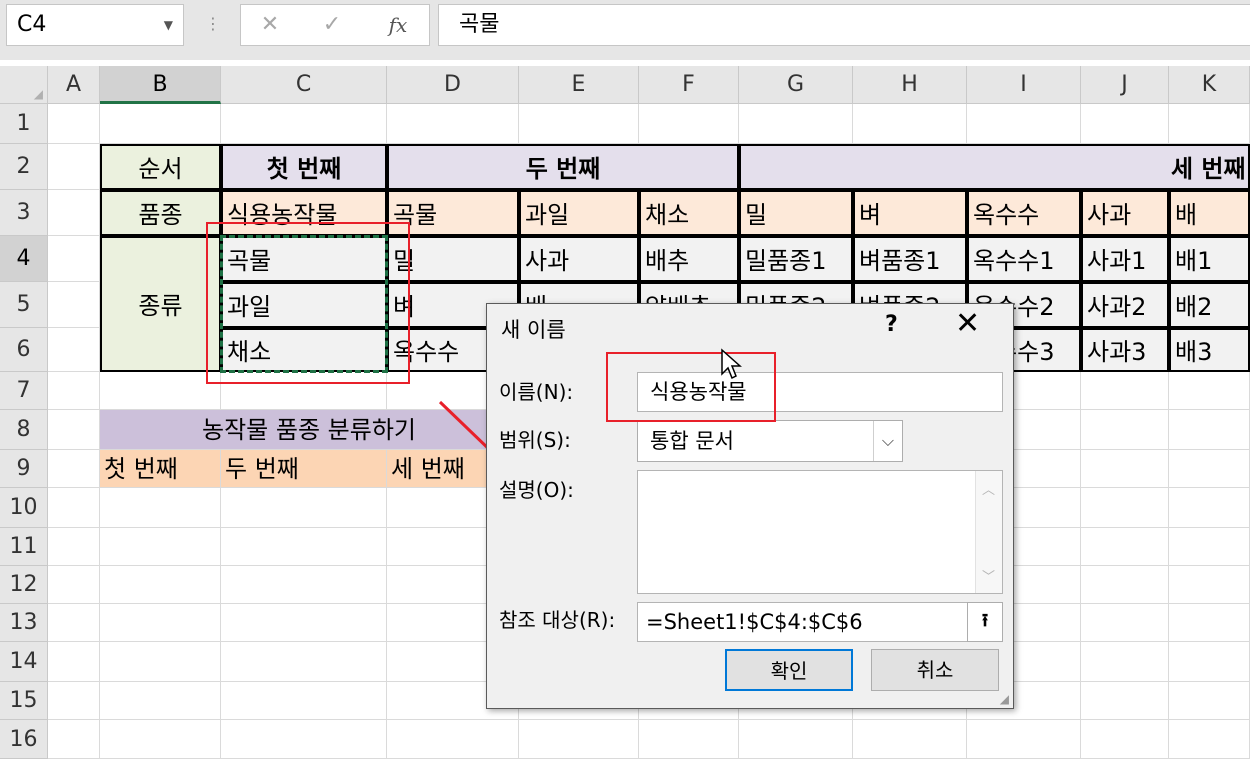 The width and height of the screenshot is (1250, 759). What do you see at coordinates (453, 739) in the screenshot?
I see `cell-d16` at bounding box center [453, 739].